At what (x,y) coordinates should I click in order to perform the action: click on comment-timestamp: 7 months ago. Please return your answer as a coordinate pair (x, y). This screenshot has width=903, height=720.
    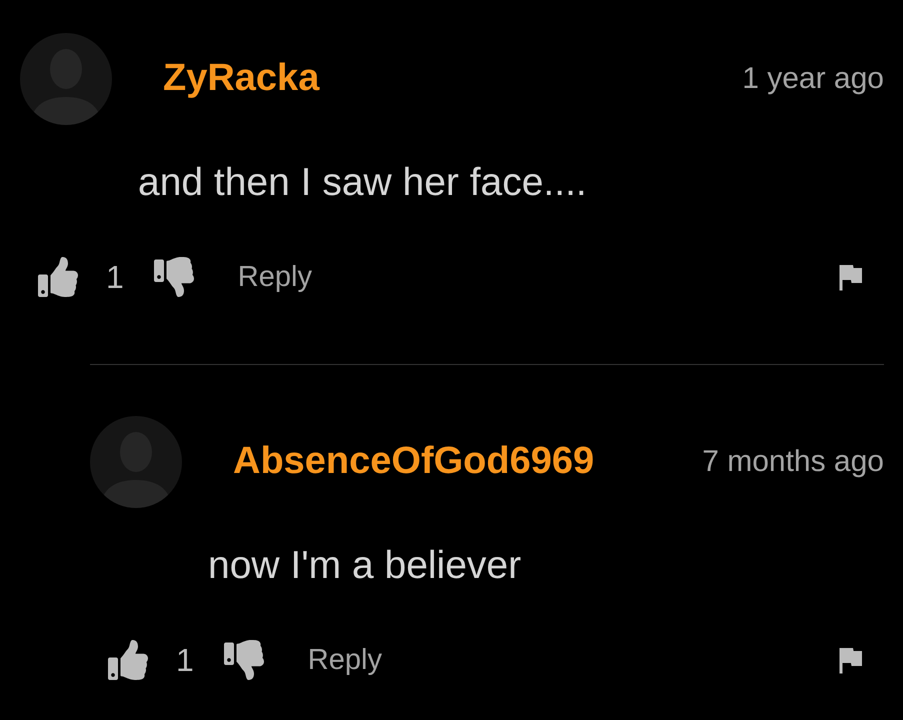
    Looking at the image, I should click on (793, 462).